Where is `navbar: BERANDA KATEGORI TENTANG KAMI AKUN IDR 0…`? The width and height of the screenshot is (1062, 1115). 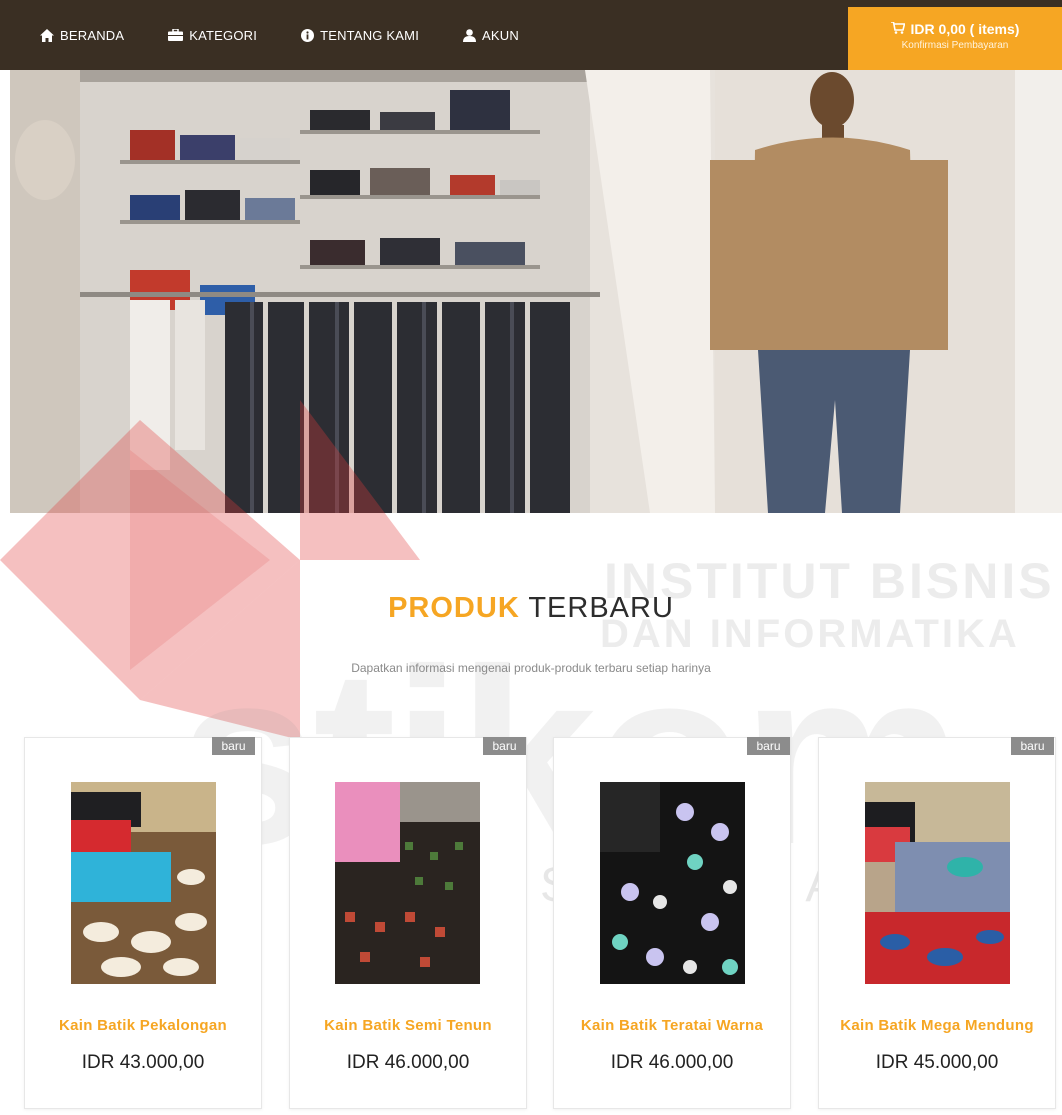
navbar: BERANDA KATEGORI TENTANG KAMI AKUN IDR 0… is located at coordinates (531, 35).